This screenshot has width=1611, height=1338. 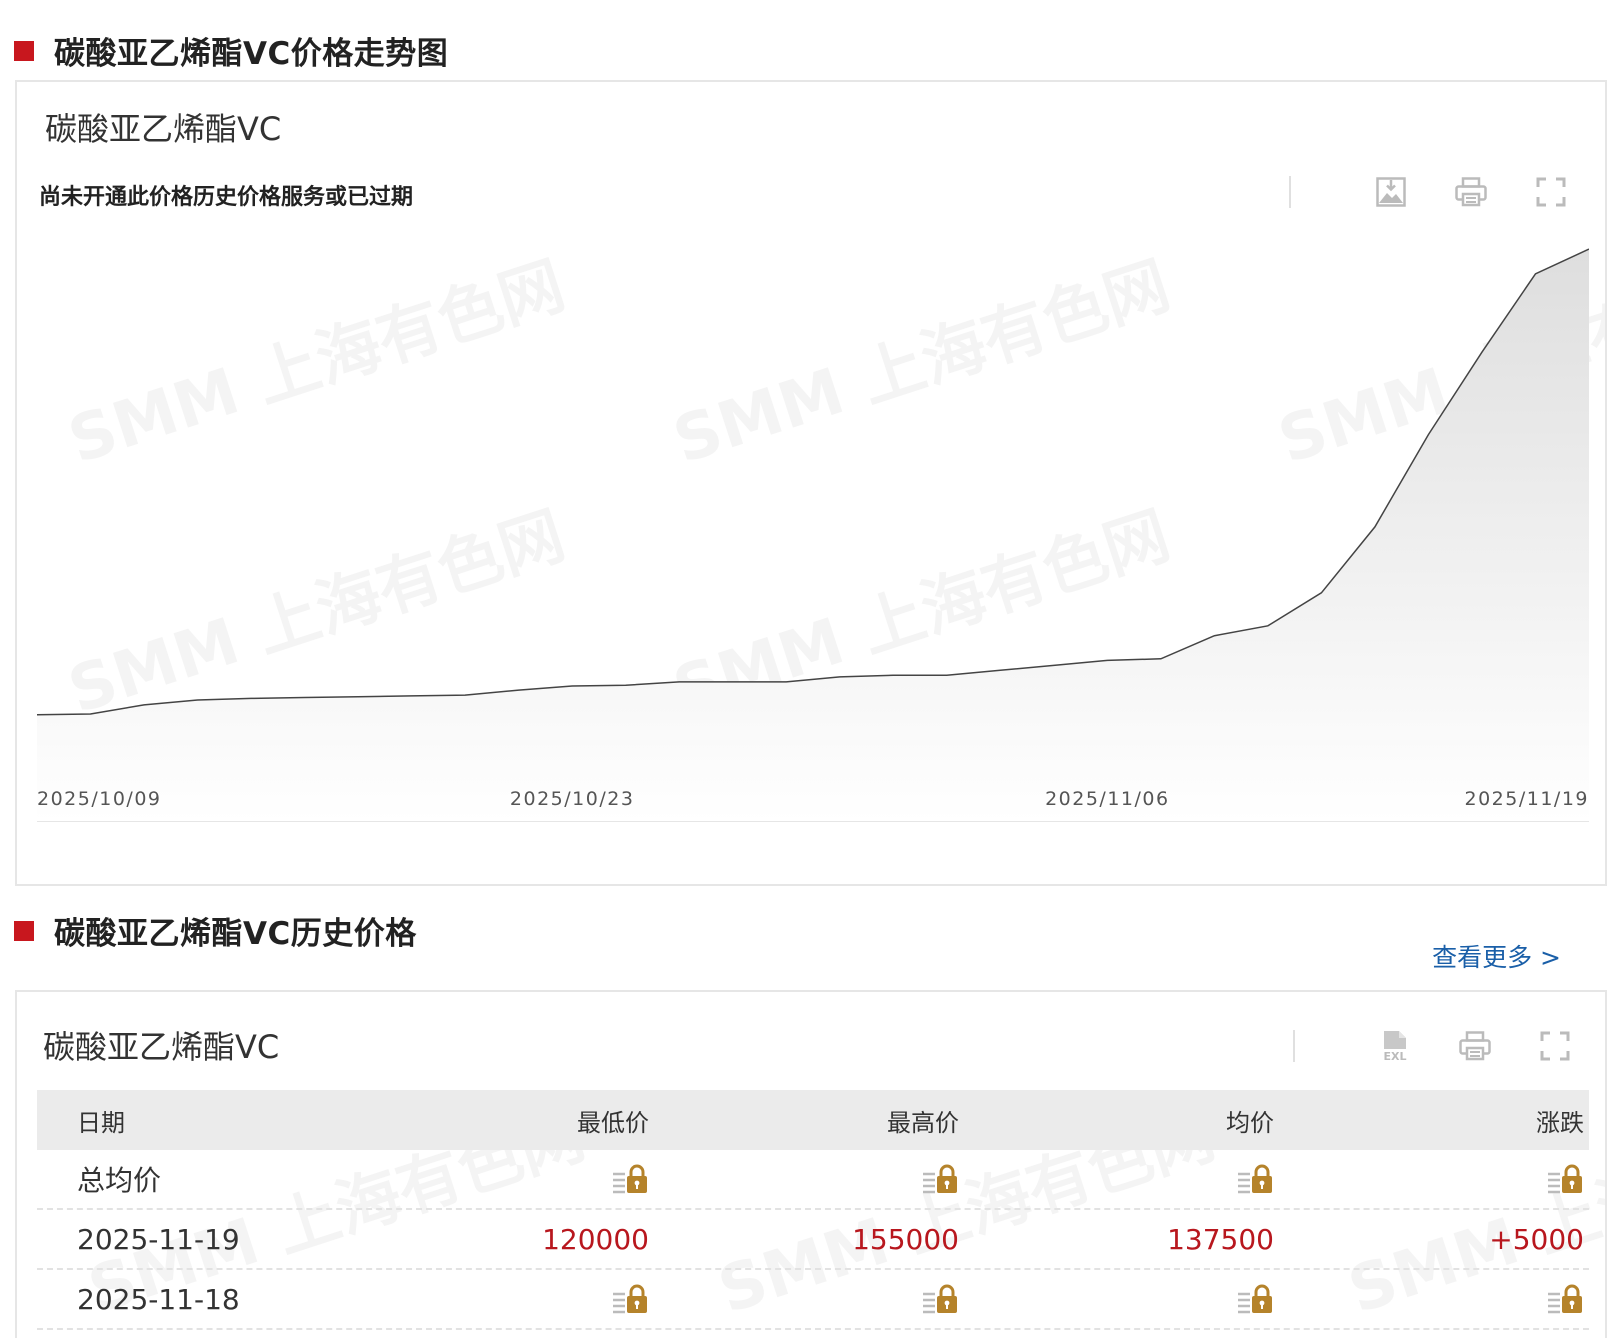 I want to click on high-price-cell: 155000, so click(x=905, y=1239).